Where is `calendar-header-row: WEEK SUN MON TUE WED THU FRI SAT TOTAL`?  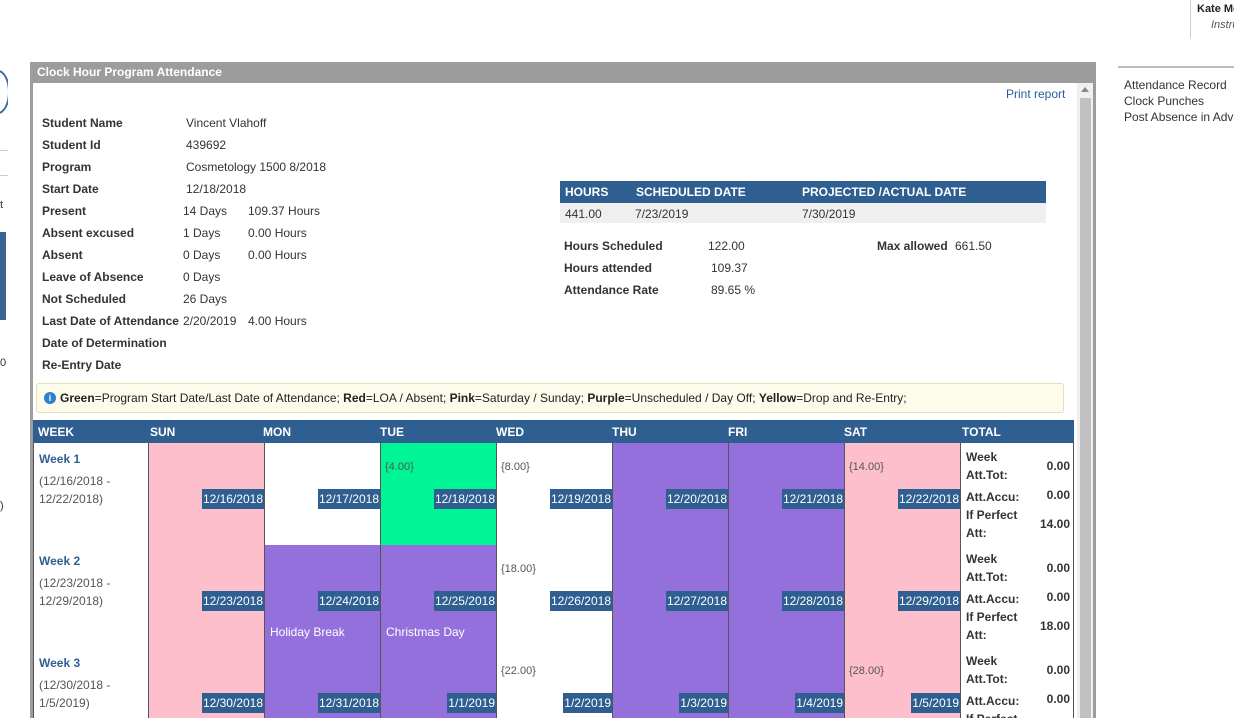 calendar-header-row: WEEK SUN MON TUE WED THU FRI SAT TOTAL is located at coordinates (553, 431).